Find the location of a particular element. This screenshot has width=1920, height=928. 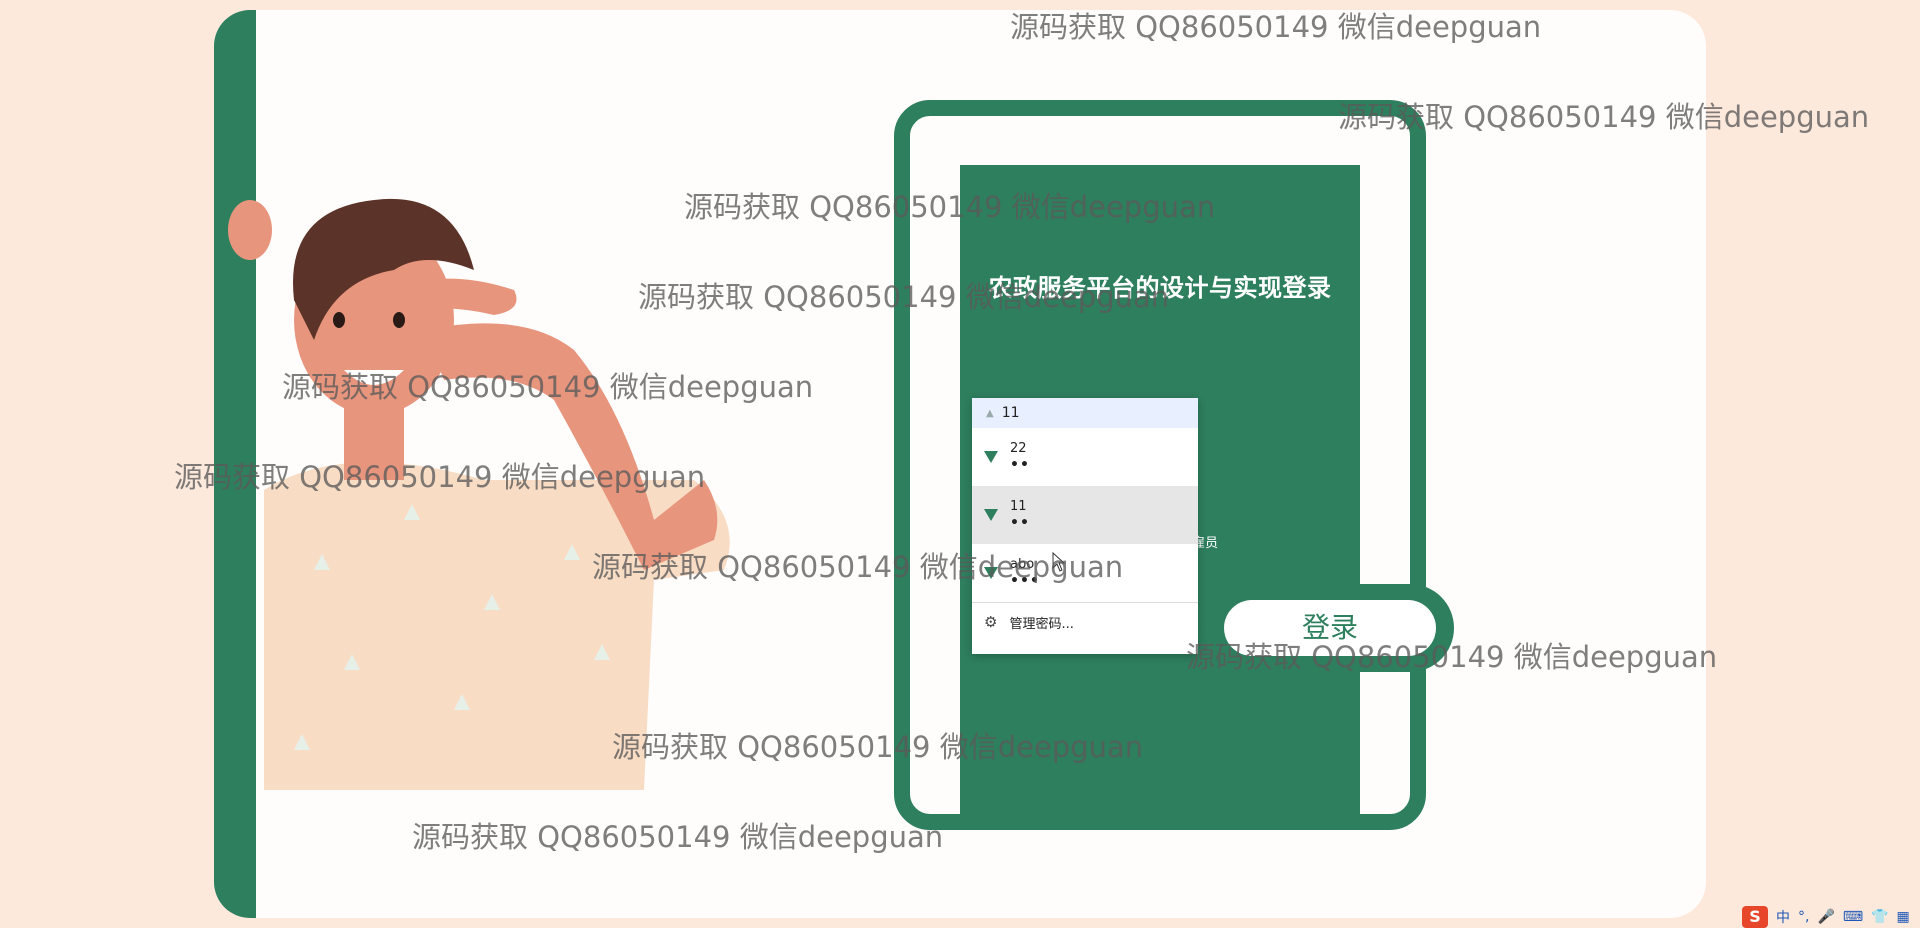

ime-mode-toggle: 中 is located at coordinates (1783, 917).